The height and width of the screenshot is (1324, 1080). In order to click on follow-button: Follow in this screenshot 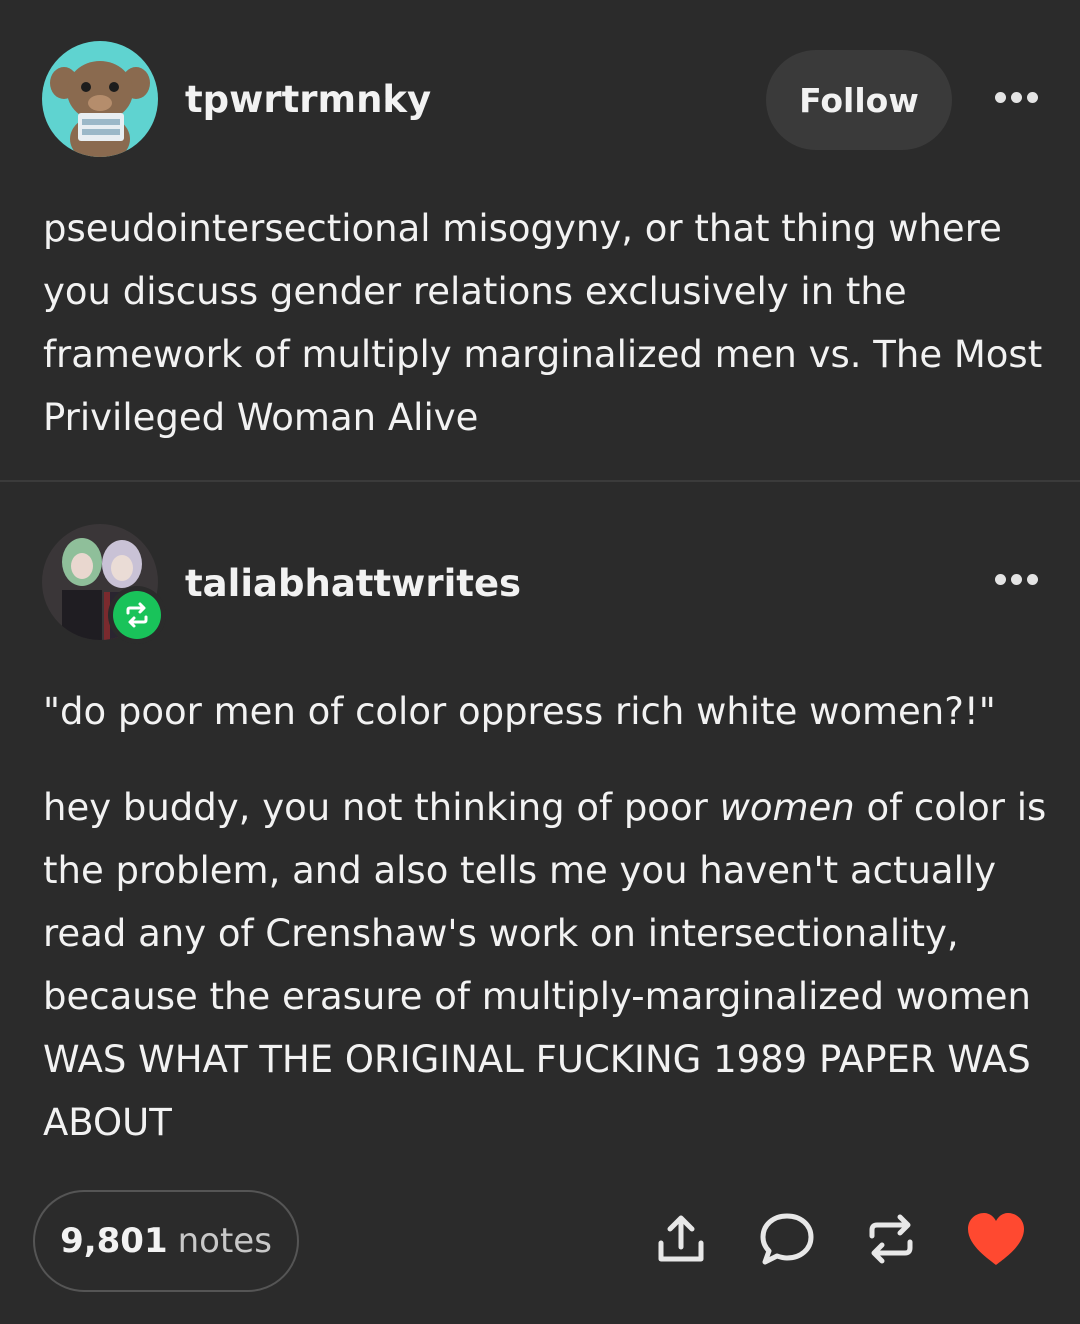, I will do `click(859, 100)`.